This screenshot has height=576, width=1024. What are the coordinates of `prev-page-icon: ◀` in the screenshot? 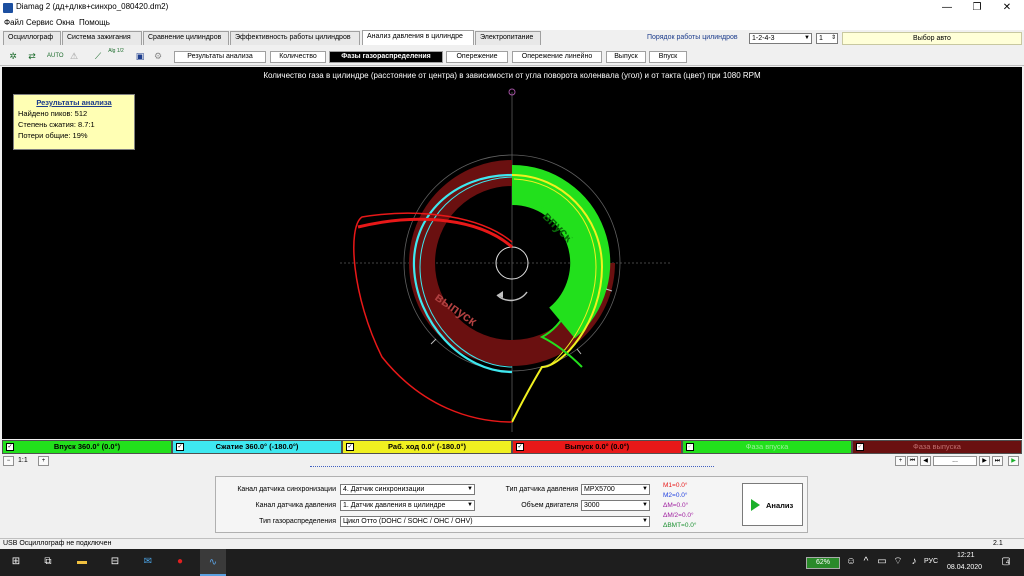 It's located at (925, 461).